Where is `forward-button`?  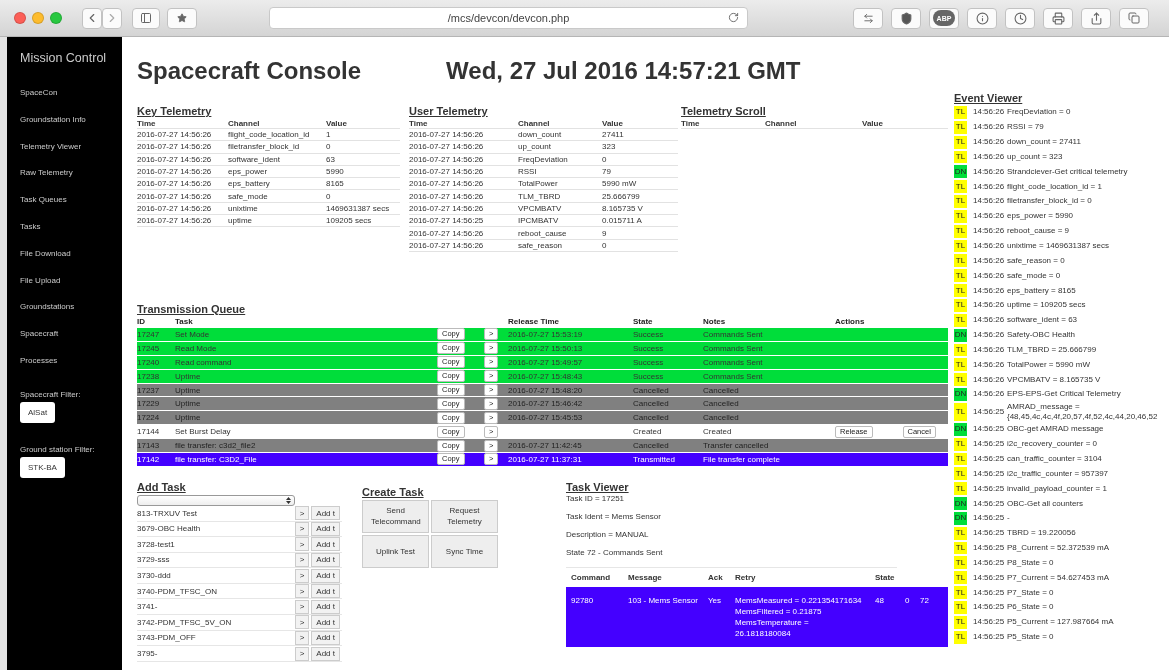 forward-button is located at coordinates (112, 18).